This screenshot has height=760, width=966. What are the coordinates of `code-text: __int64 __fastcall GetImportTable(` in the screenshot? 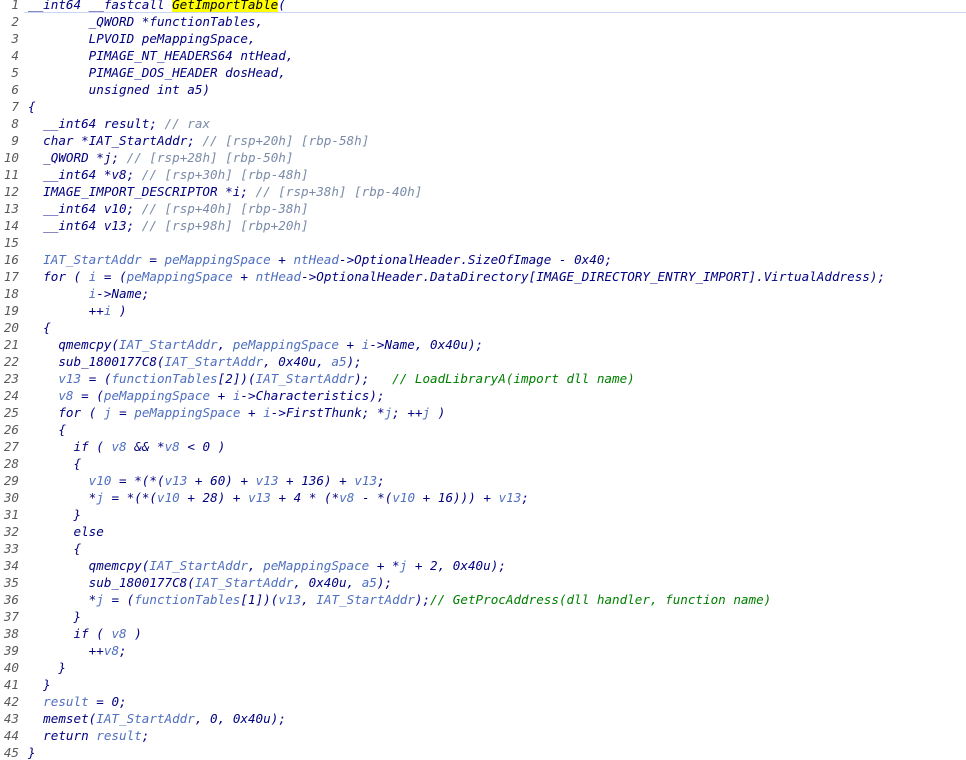 It's located at (157, 6).